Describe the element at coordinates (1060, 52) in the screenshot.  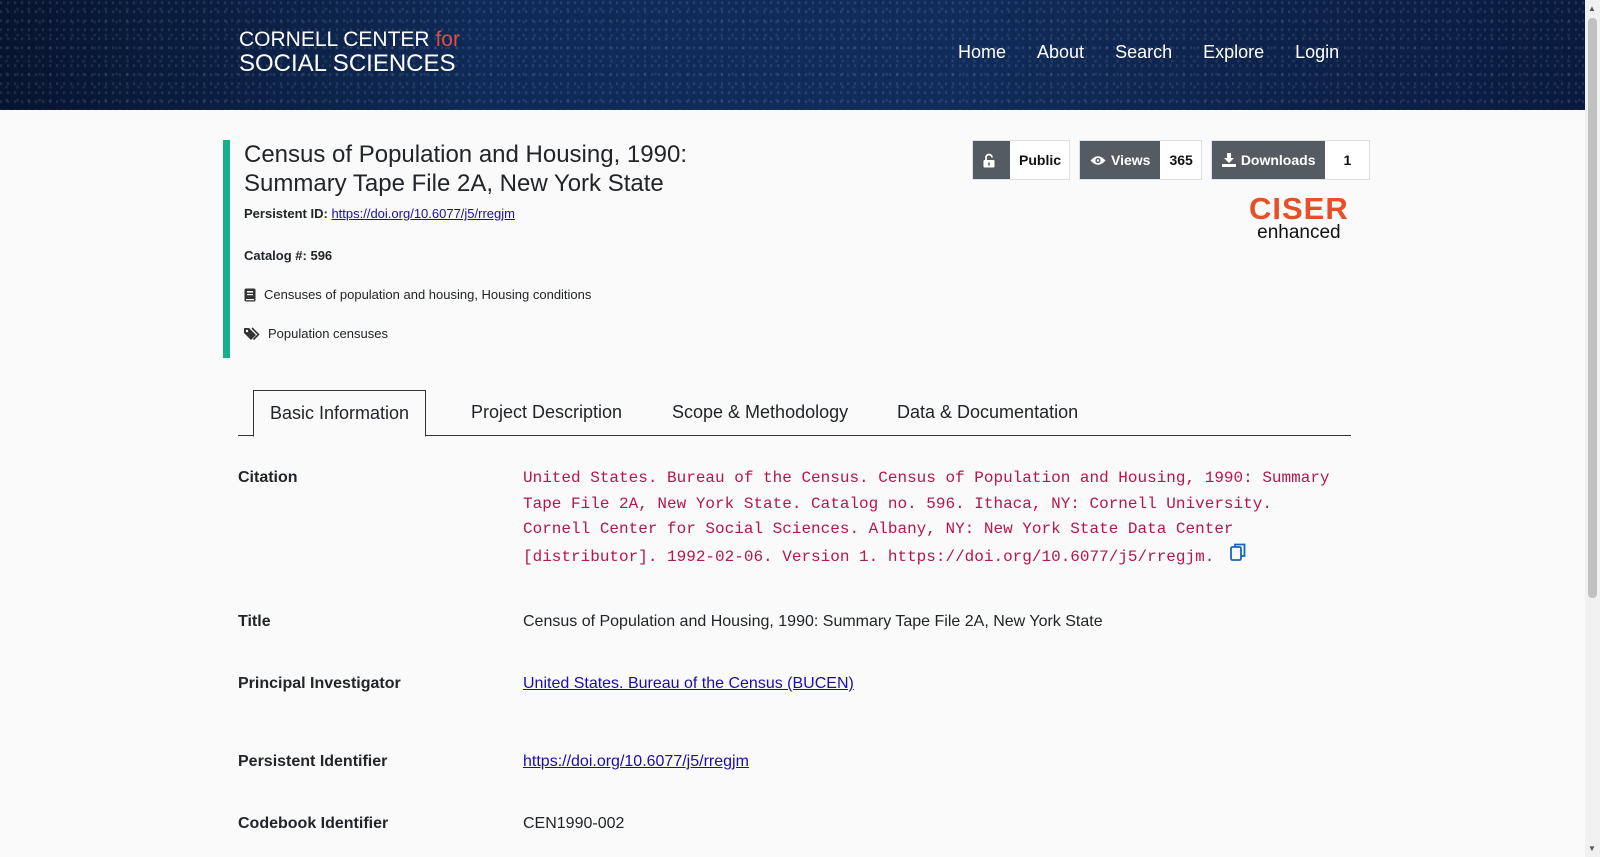
I see `nav-about: About` at that location.